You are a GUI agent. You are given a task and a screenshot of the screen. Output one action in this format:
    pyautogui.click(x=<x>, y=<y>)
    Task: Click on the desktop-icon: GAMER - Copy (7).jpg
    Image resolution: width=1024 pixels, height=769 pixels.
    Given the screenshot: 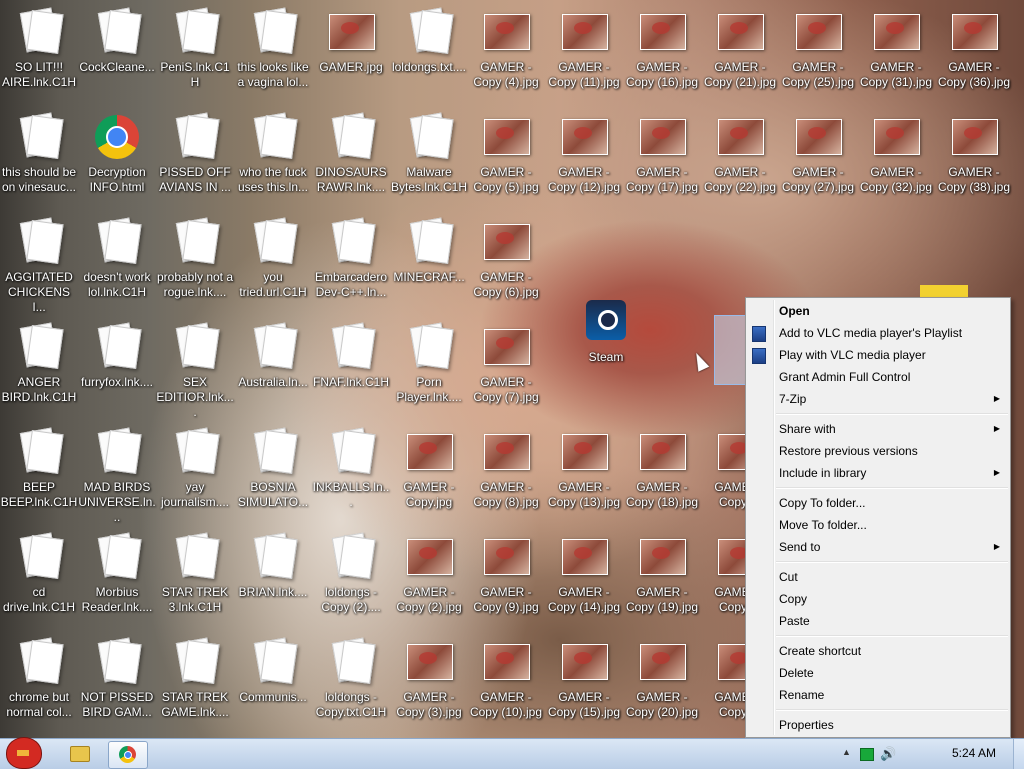 What is the action you would take?
    pyautogui.click(x=506, y=373)
    